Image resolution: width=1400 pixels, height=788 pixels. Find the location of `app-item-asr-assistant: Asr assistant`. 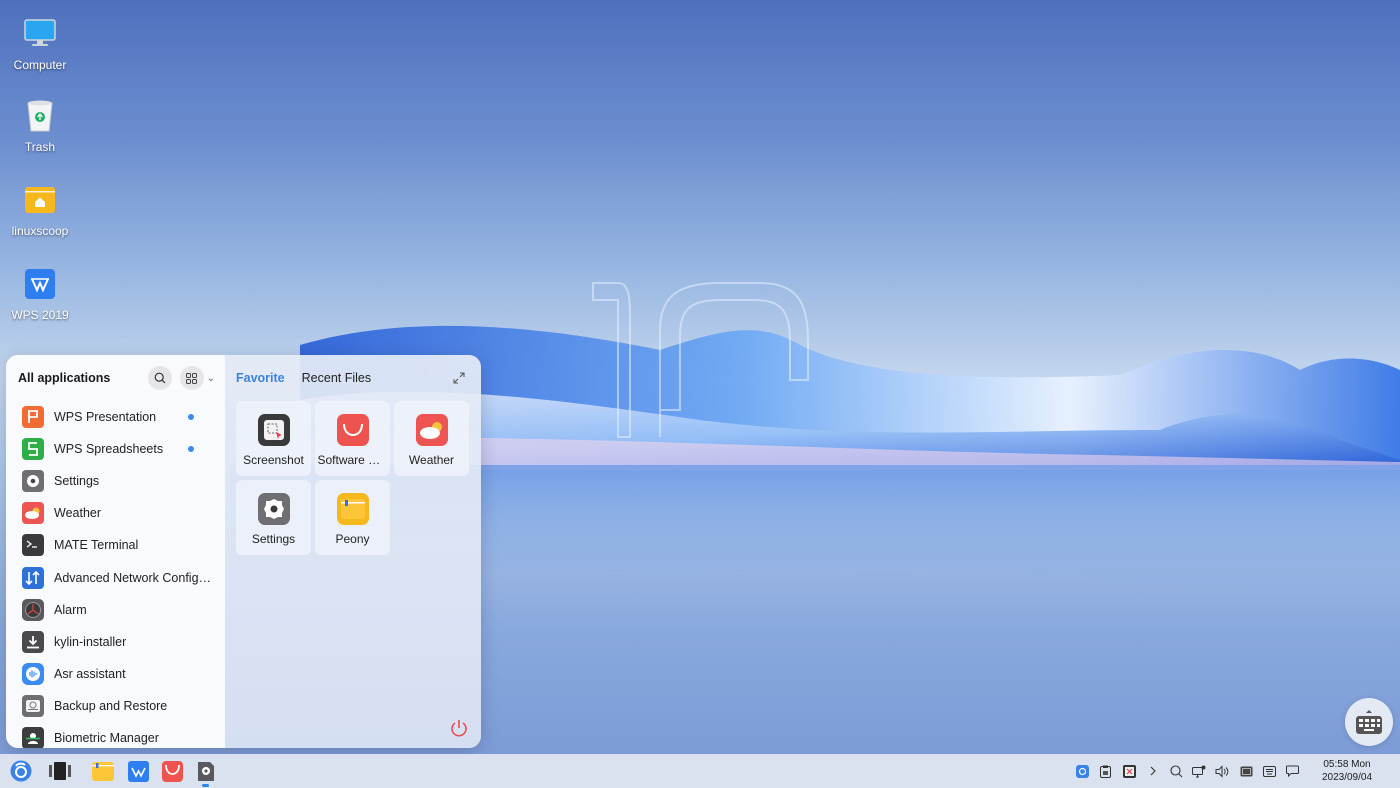

app-item-asr-assistant: Asr assistant is located at coordinates (120, 674).